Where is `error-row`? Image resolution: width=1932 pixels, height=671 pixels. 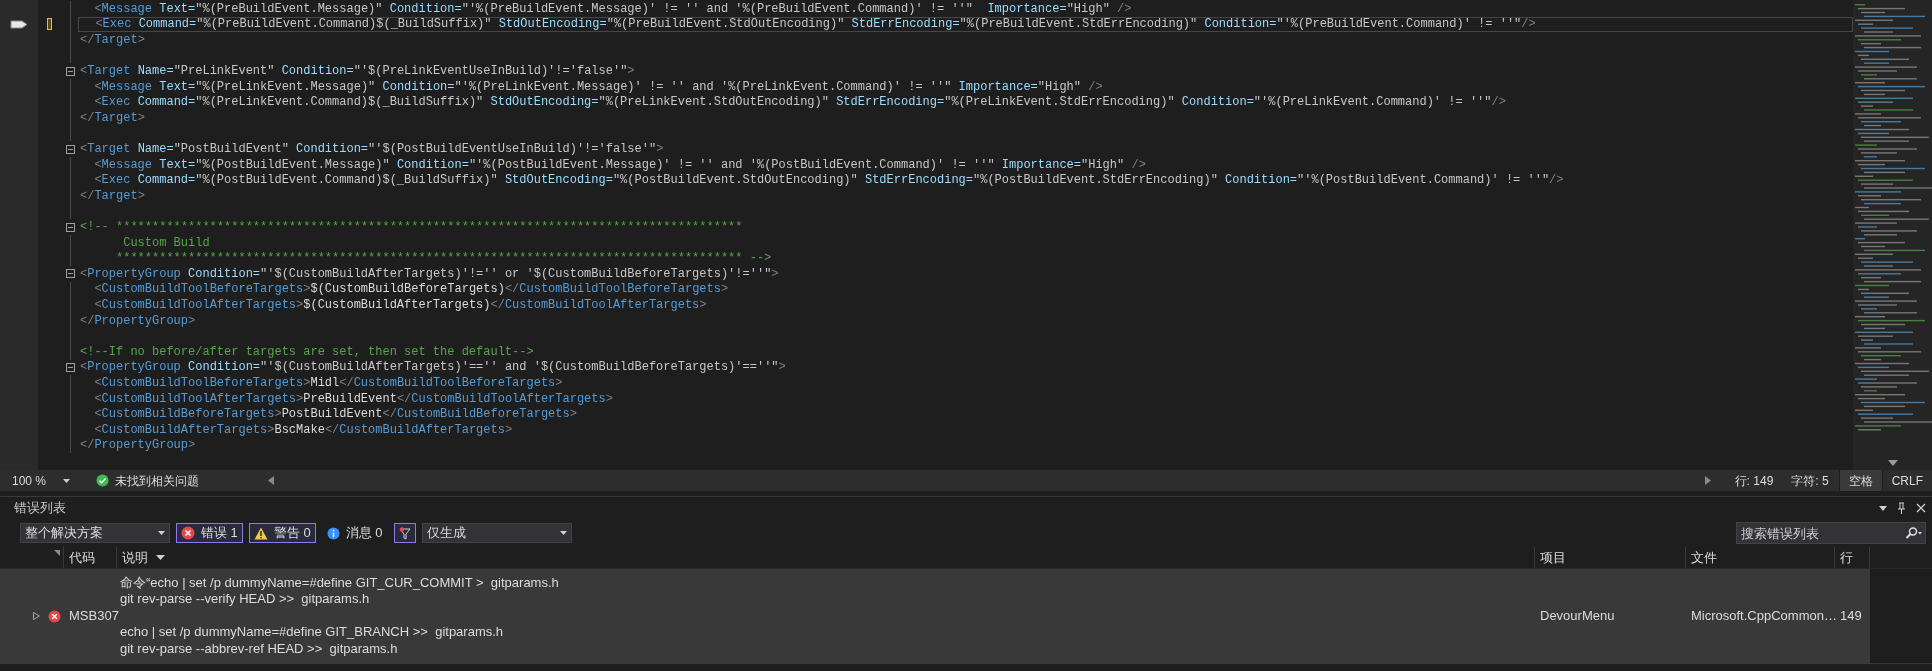 error-row is located at coordinates (935, 616).